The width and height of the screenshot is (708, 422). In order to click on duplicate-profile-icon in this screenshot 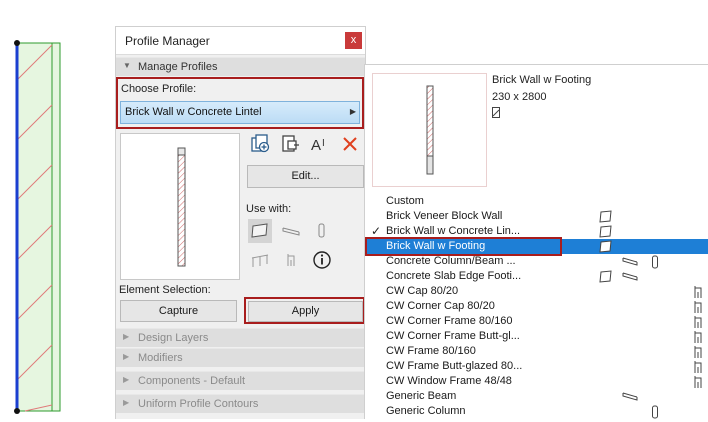, I will do `click(290, 144)`.